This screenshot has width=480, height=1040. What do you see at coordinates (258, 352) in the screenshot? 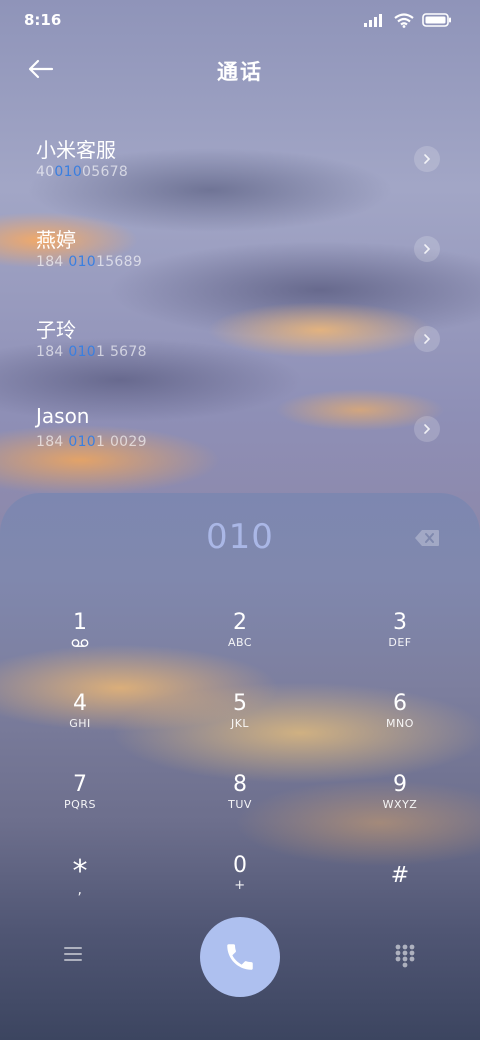
I see `contact-number: 184 0101 5678` at bounding box center [258, 352].